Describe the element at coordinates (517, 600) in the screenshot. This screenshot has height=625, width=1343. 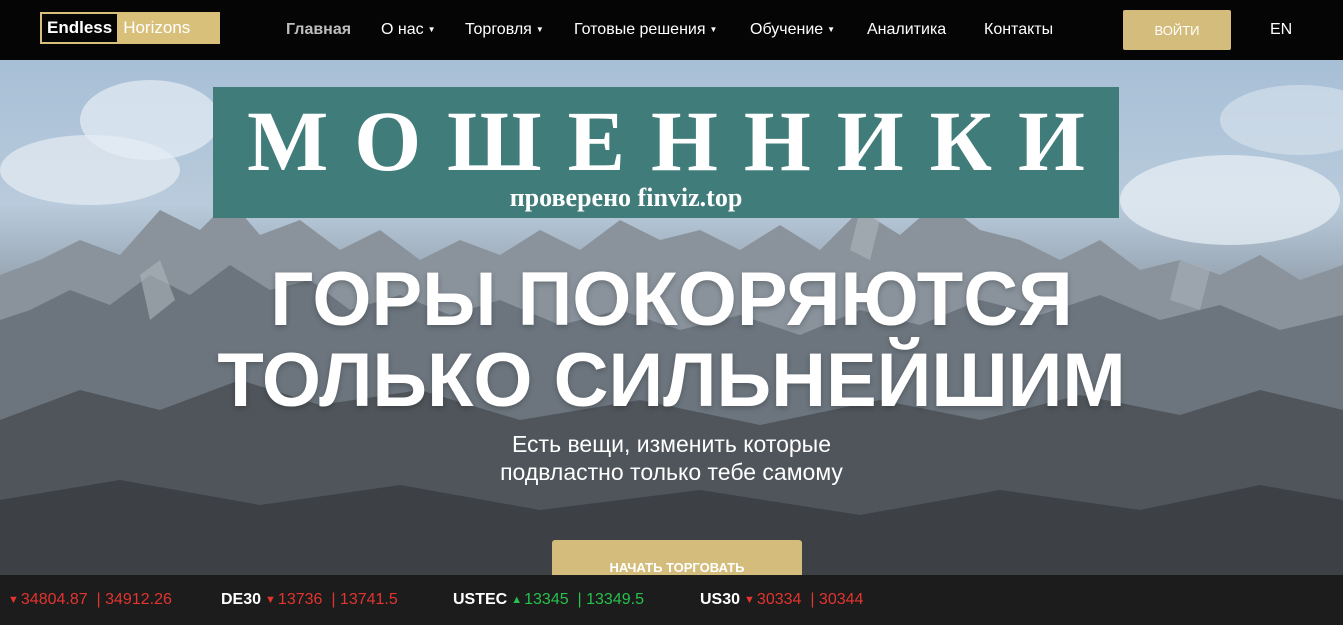
I see `arrow-up-icon: ▲` at that location.